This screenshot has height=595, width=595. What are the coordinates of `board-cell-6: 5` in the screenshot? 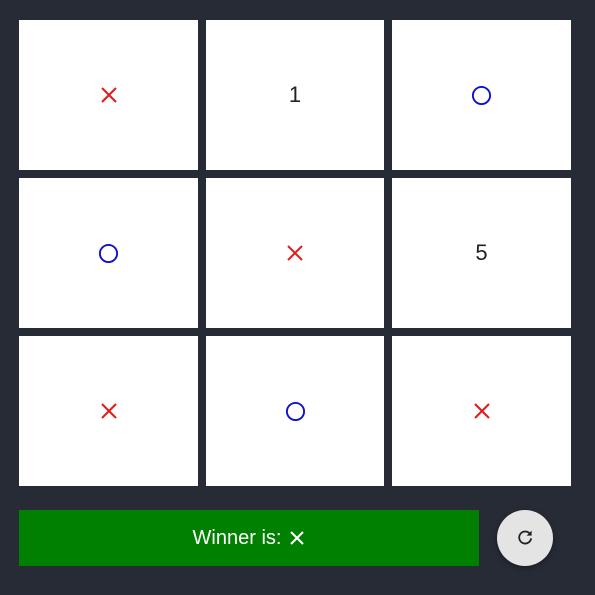 It's located at (481, 253).